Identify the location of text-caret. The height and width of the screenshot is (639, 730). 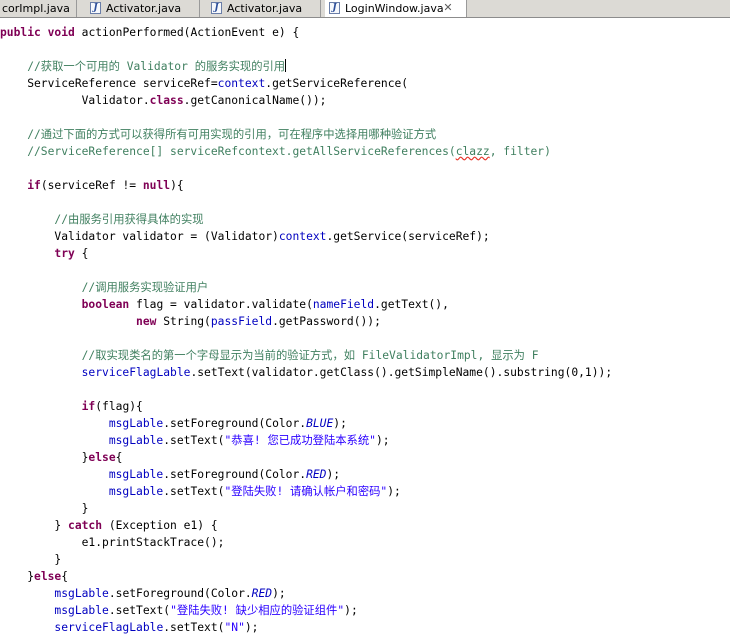
(286, 65).